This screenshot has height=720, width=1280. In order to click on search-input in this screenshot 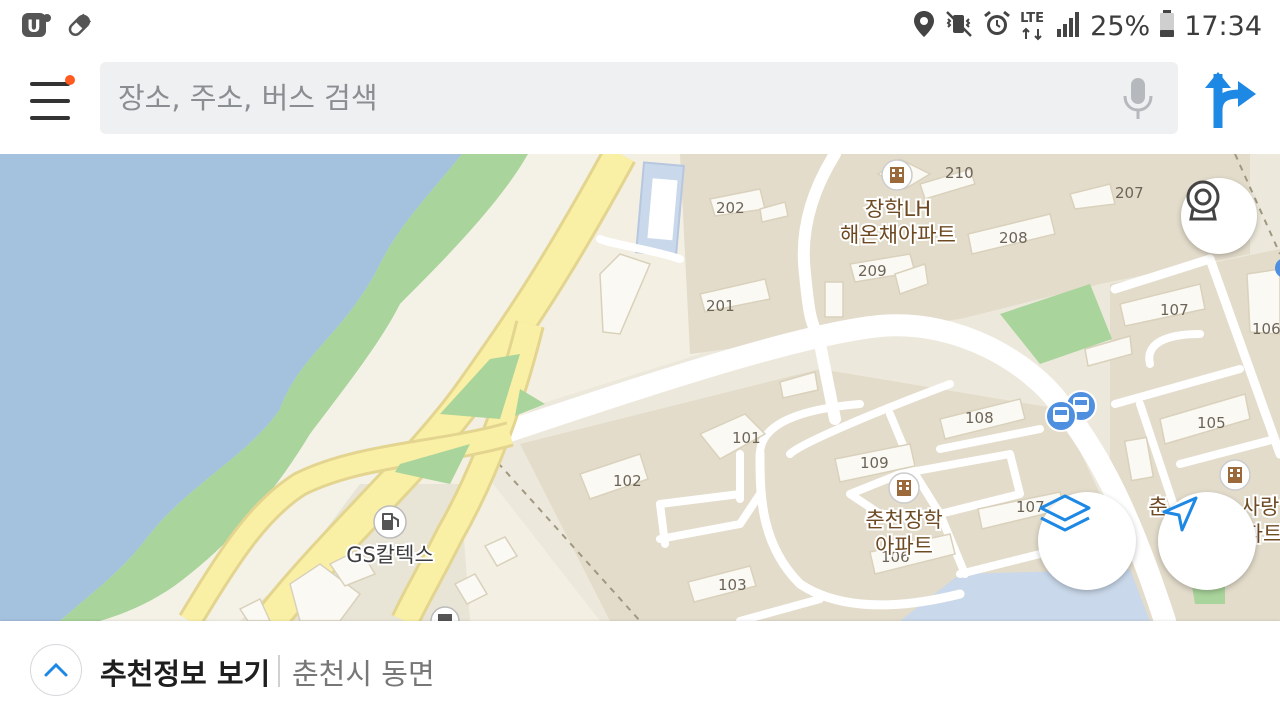, I will do `click(608, 98)`.